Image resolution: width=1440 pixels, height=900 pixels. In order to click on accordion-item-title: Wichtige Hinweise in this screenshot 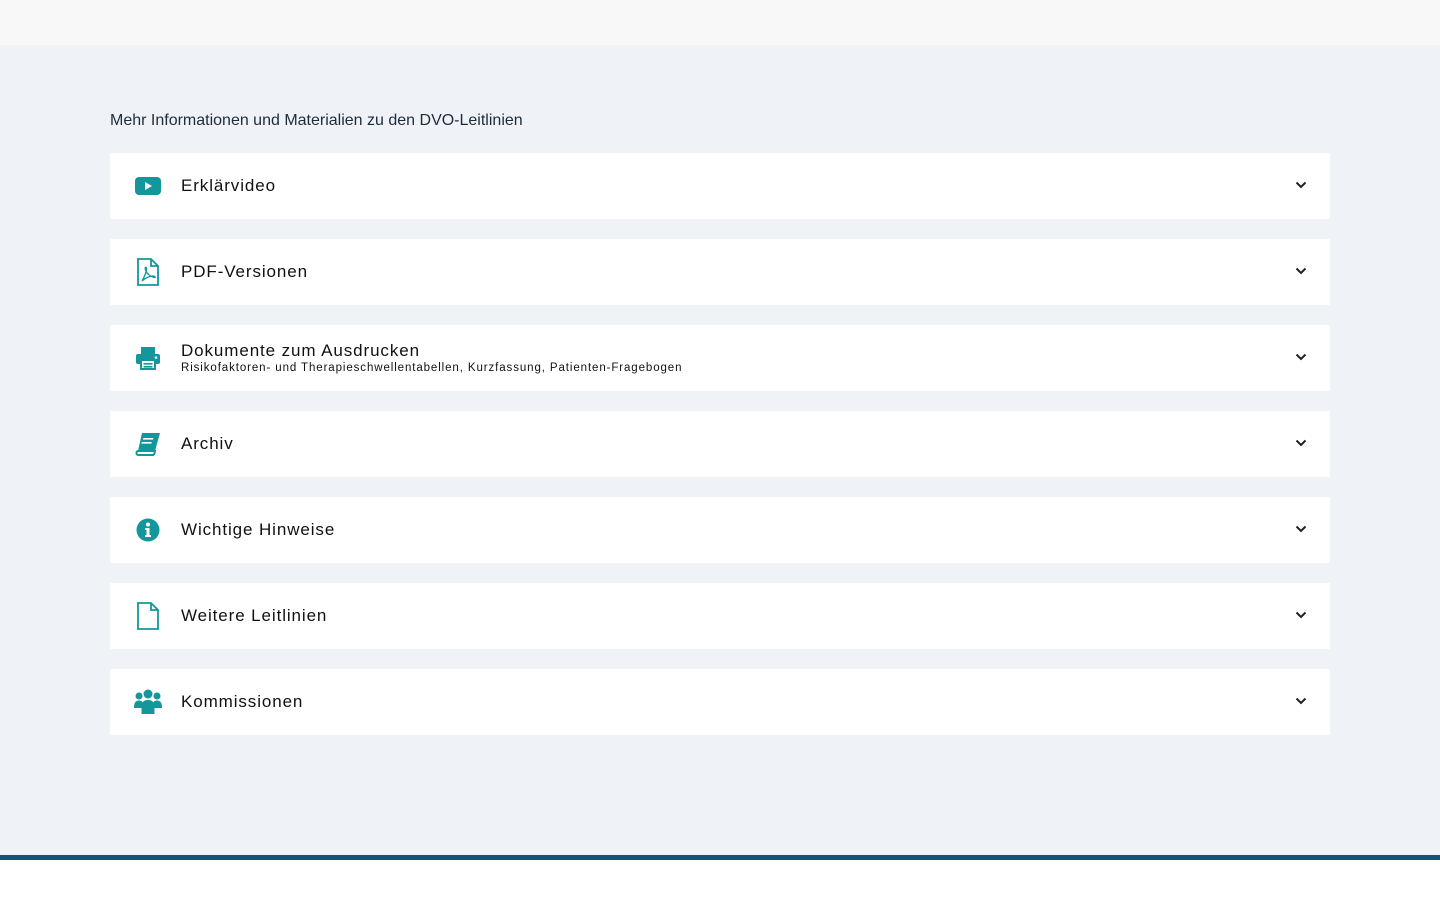, I will do `click(258, 529)`.